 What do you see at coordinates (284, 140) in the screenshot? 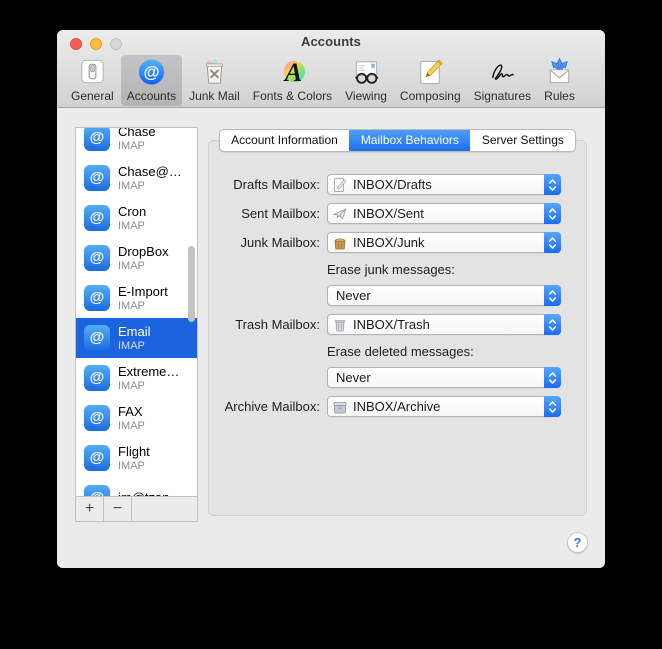
I see `tab-account-information: Account Information` at bounding box center [284, 140].